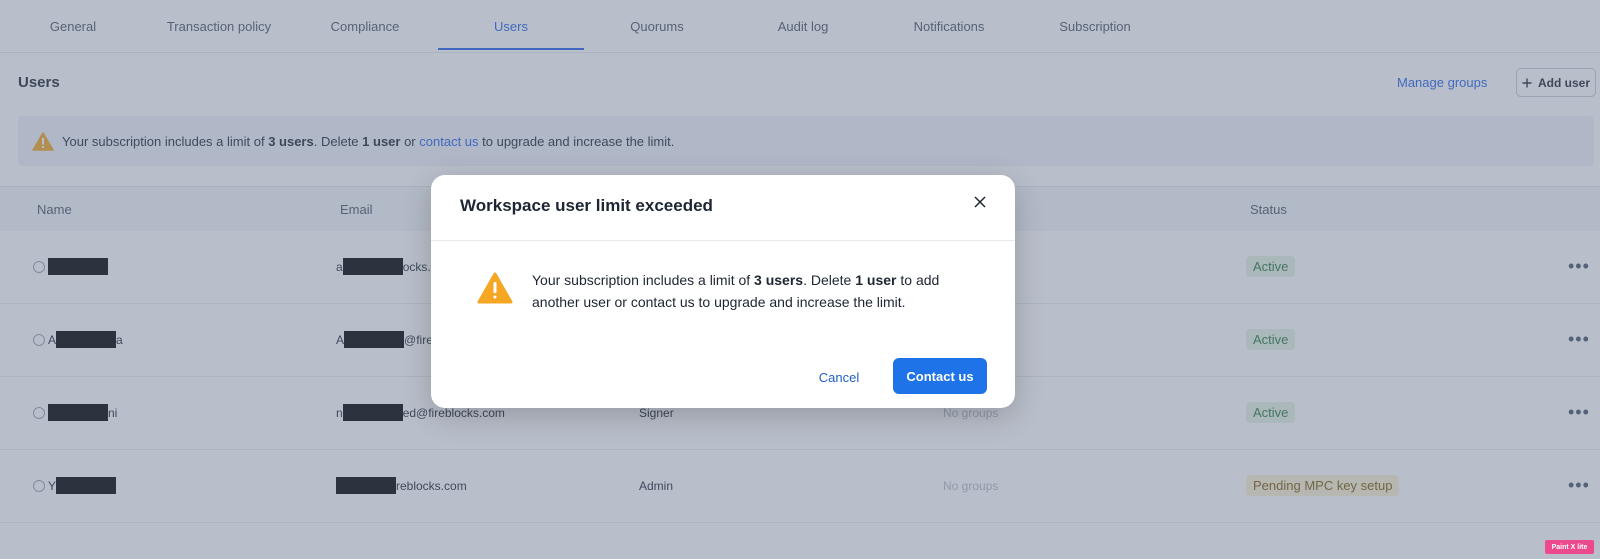  I want to click on extension-badge: Paint X lite, so click(1569, 547).